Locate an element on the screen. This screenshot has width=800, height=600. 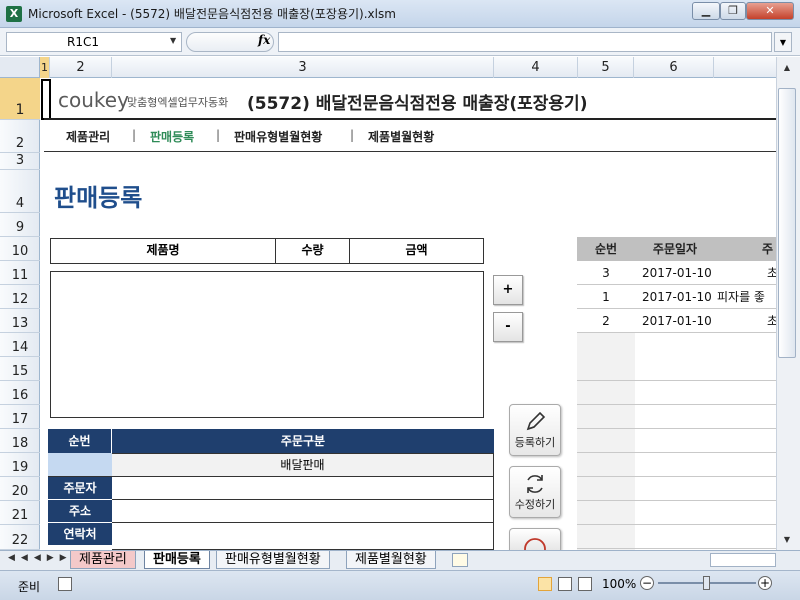
excel-icon: X is located at coordinates (14, 14).